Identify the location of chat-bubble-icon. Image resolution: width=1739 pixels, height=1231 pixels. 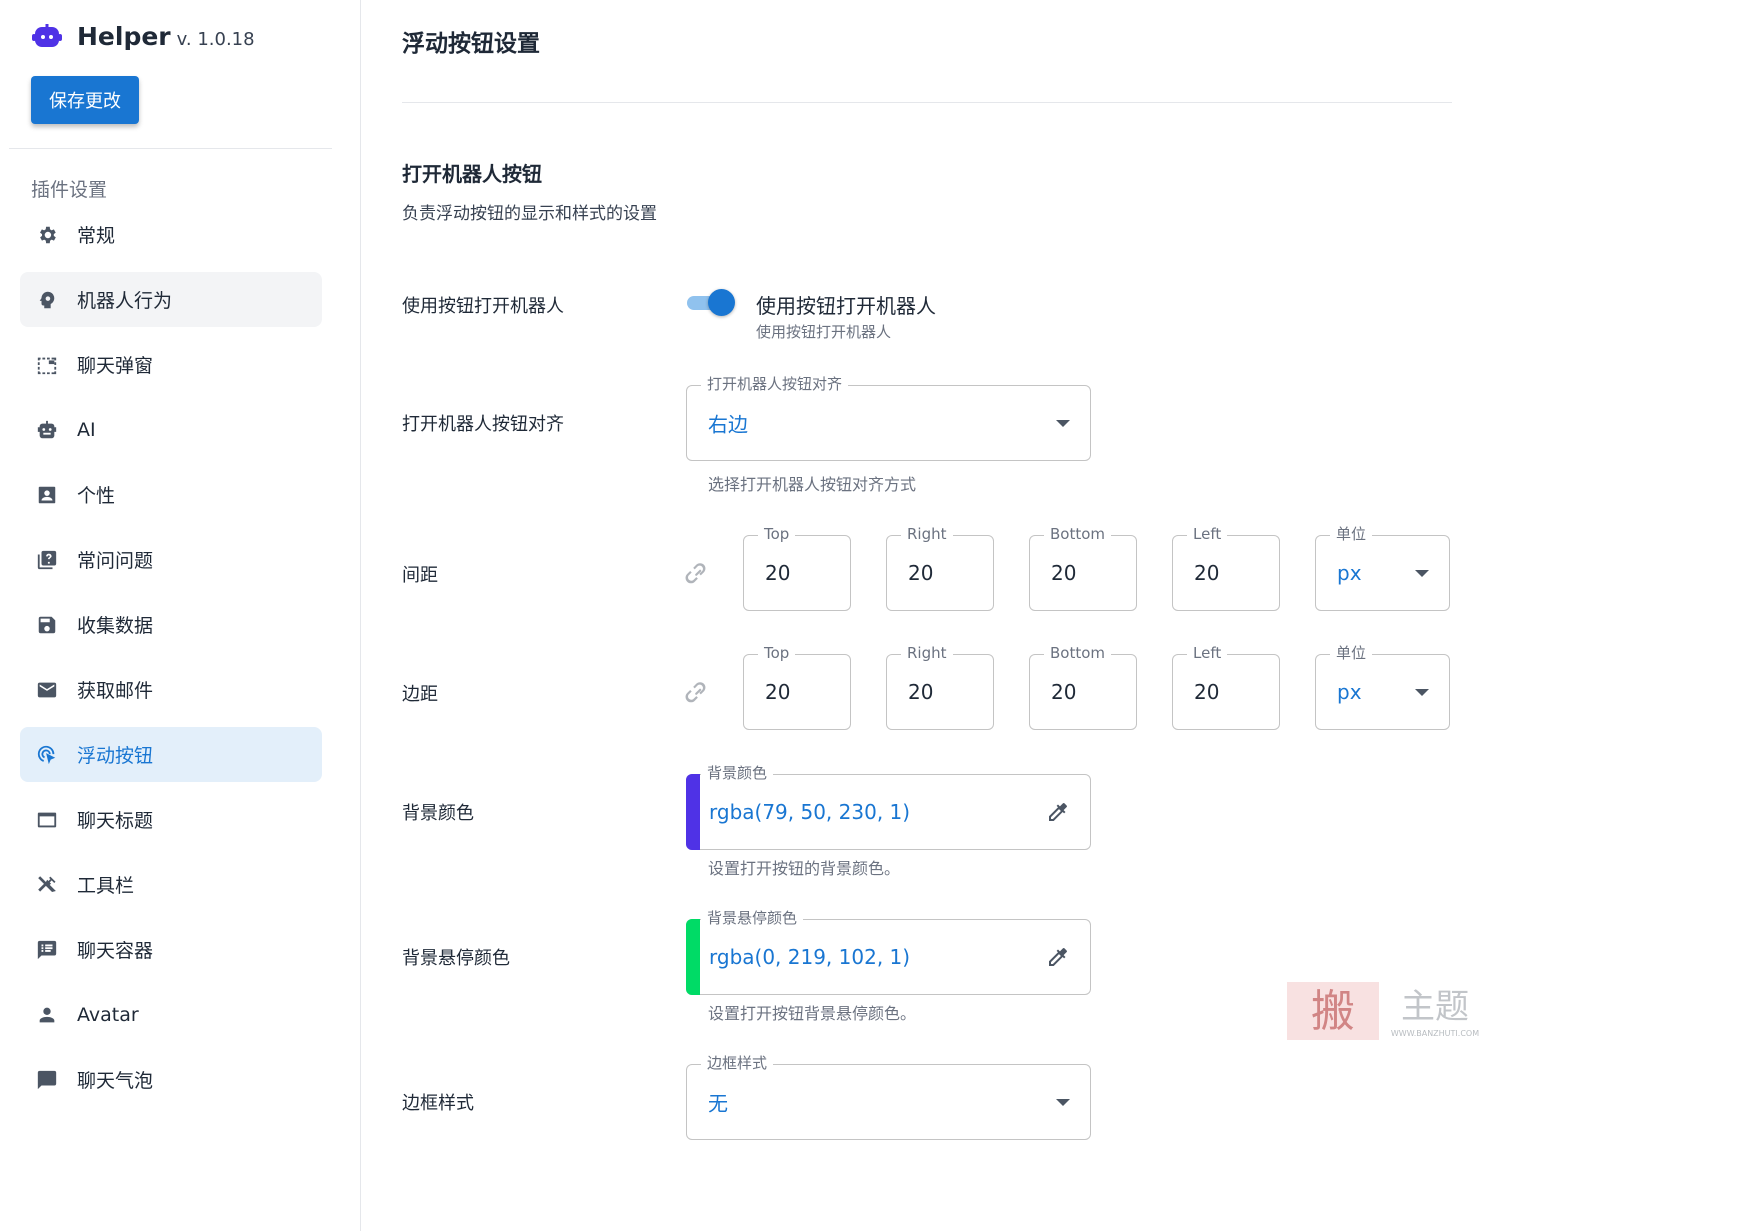
(47, 1080).